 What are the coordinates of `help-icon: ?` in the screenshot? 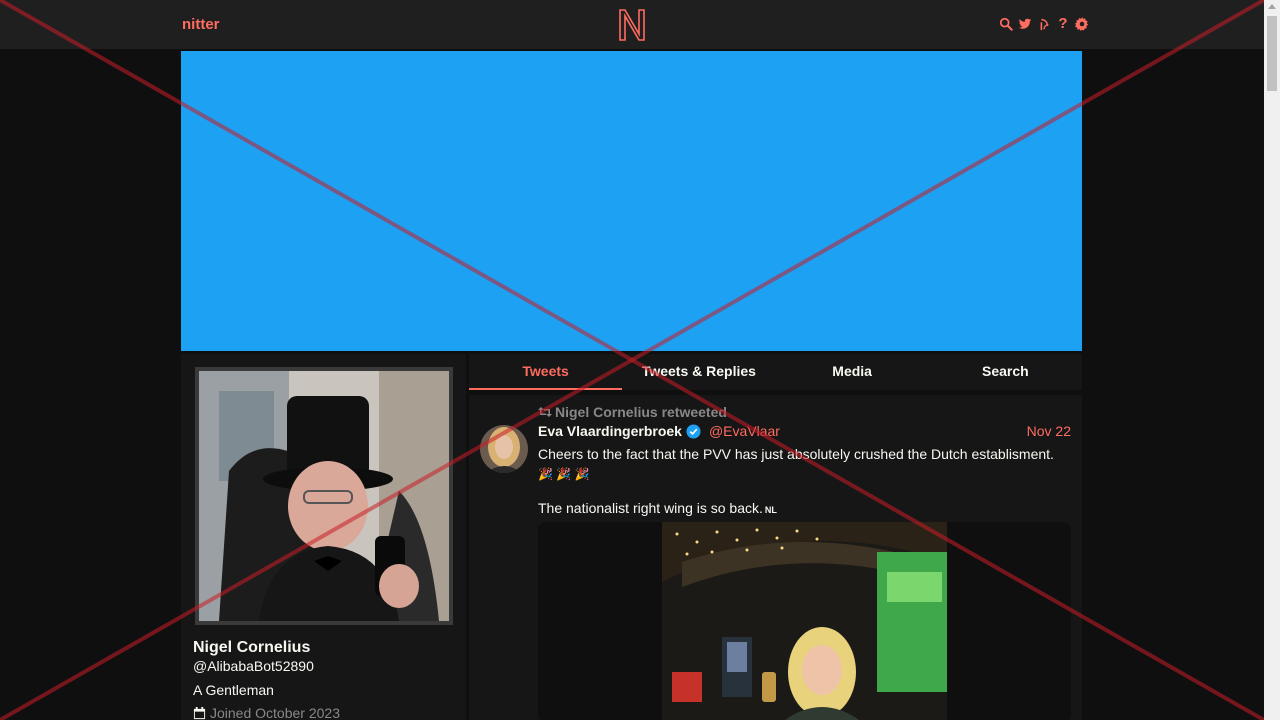 It's located at (1063, 24).